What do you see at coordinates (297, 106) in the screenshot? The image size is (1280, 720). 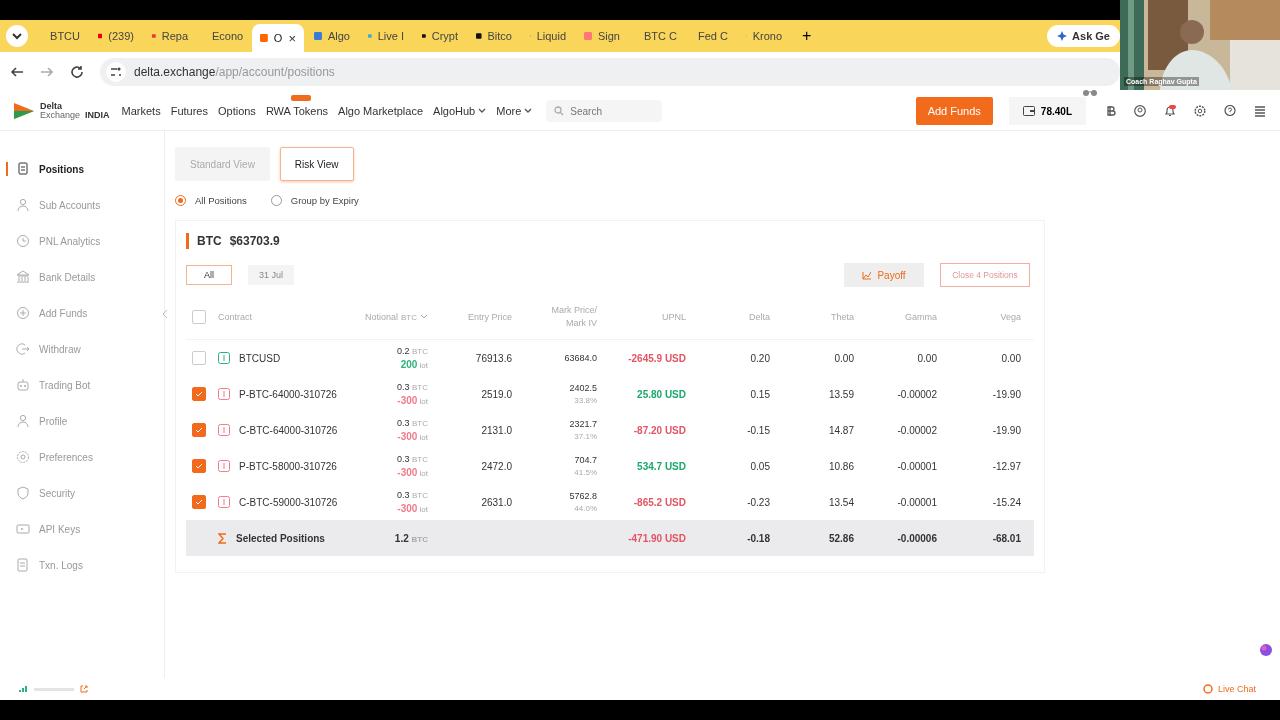 I see `nav-link: RWA Tokens` at bounding box center [297, 106].